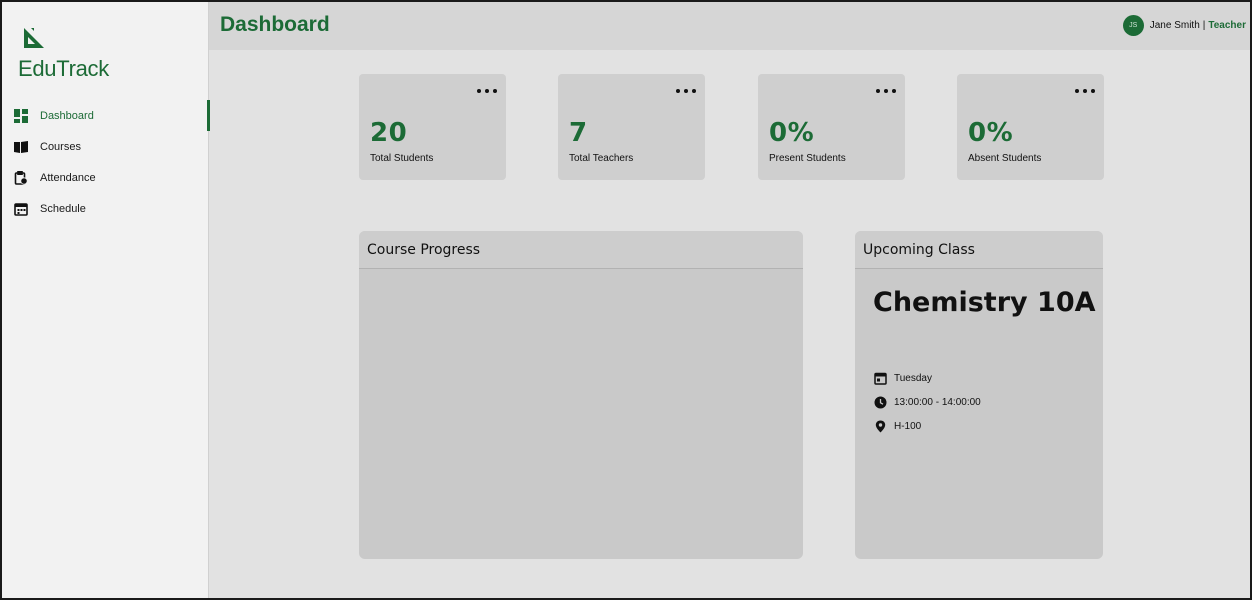 The image size is (1252, 600). What do you see at coordinates (21, 177) in the screenshot?
I see `clipboard-clock-icon` at bounding box center [21, 177].